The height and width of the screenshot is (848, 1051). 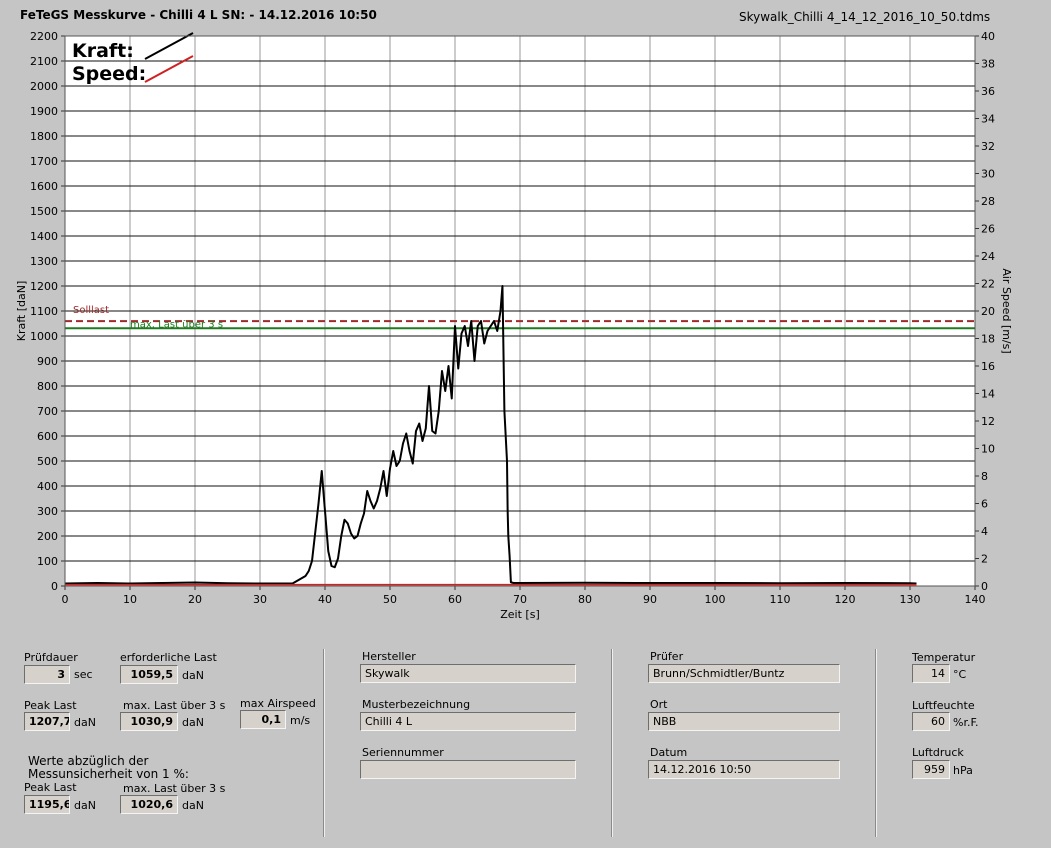 What do you see at coordinates (988, 174) in the screenshot?
I see `y-right-tick-label: 30` at bounding box center [988, 174].